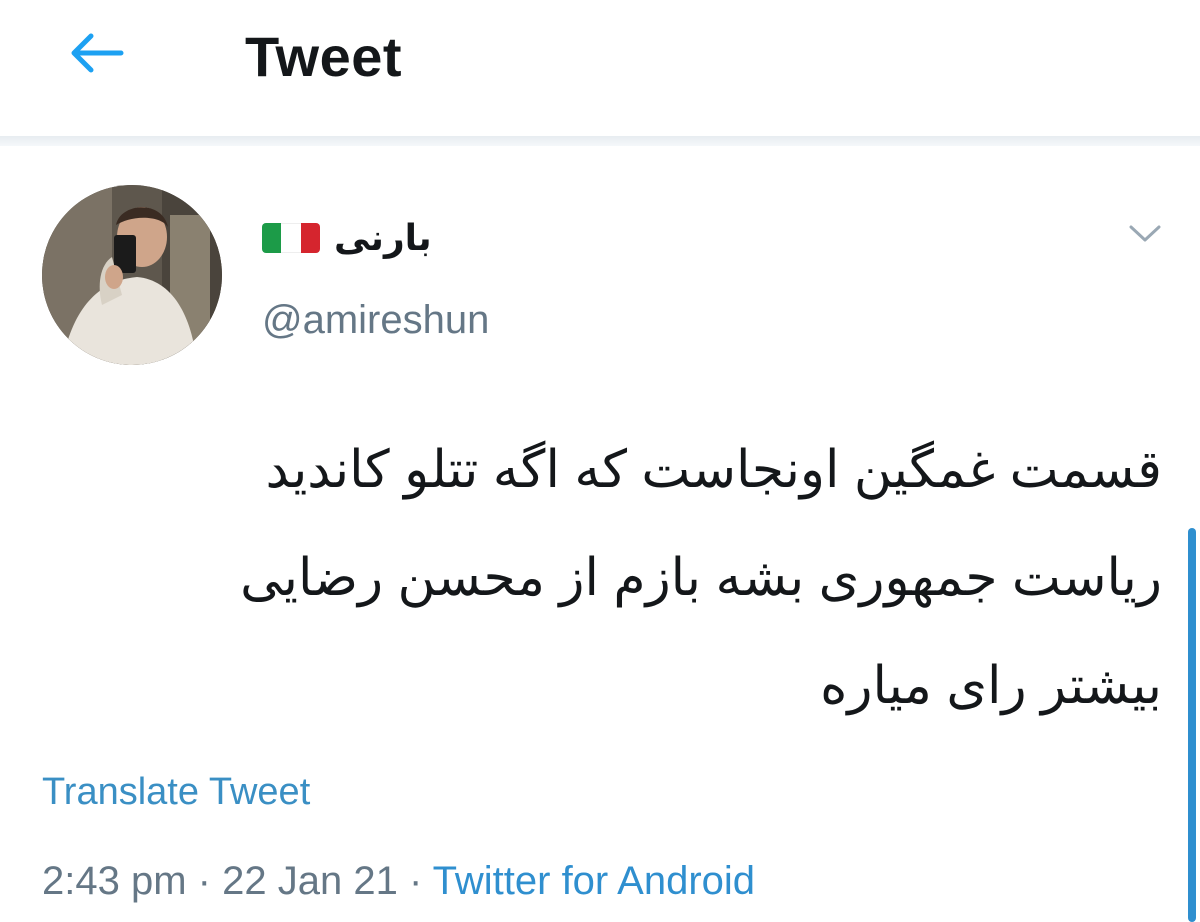  What do you see at coordinates (310, 881) in the screenshot?
I see `tweet-date: 22 Jan 21` at bounding box center [310, 881].